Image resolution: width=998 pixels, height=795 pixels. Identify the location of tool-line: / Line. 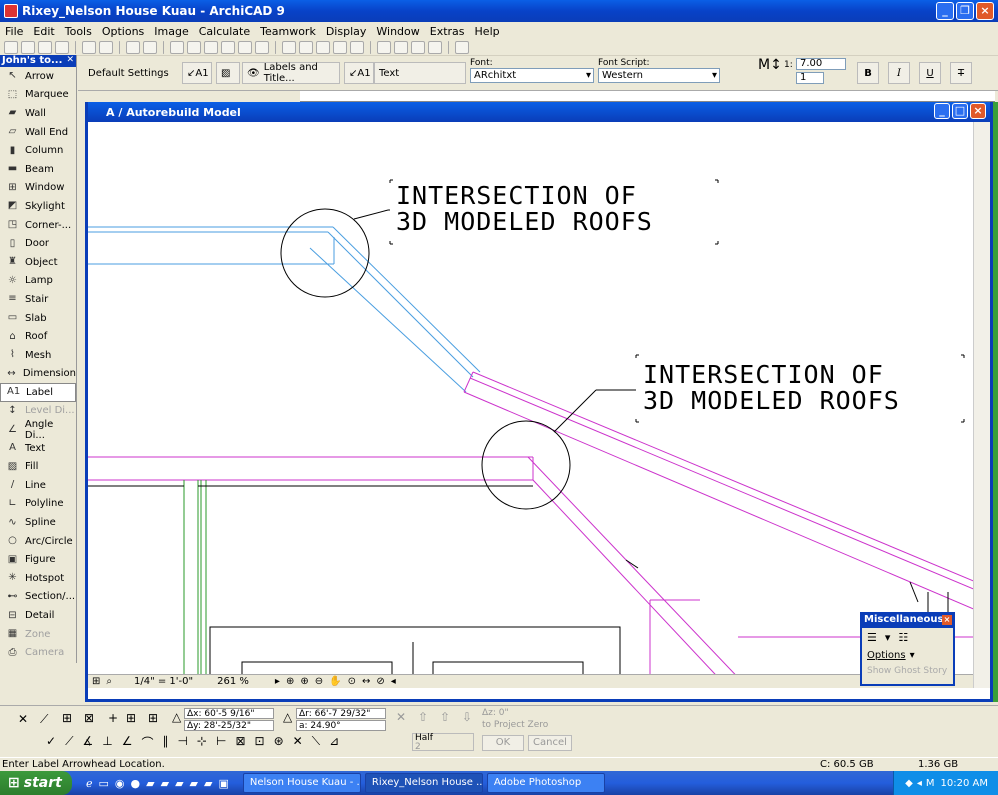
(38, 485).